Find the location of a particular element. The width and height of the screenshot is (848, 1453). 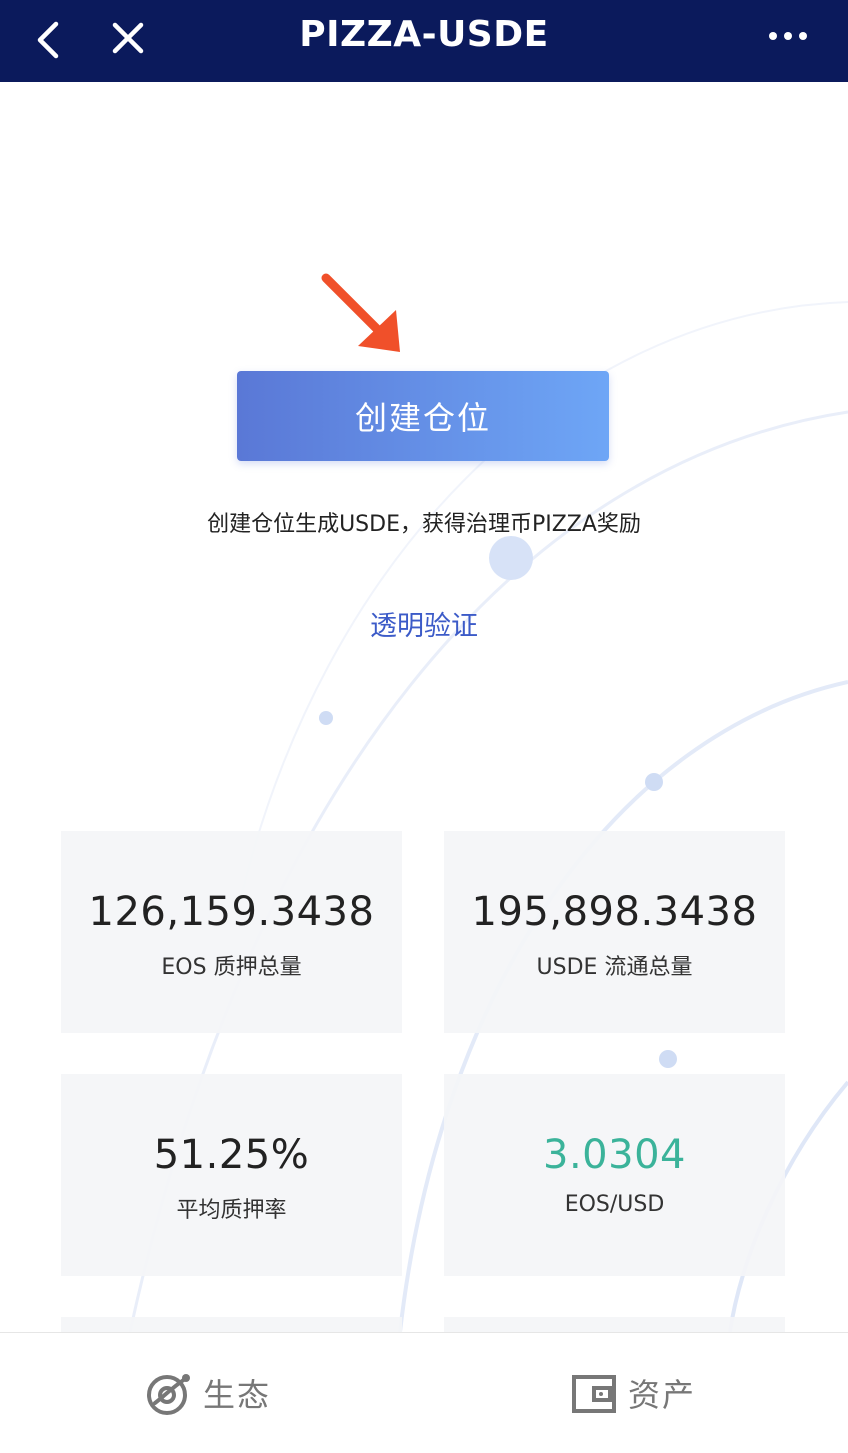

stat-value: 51.25% is located at coordinates (231, 1155).